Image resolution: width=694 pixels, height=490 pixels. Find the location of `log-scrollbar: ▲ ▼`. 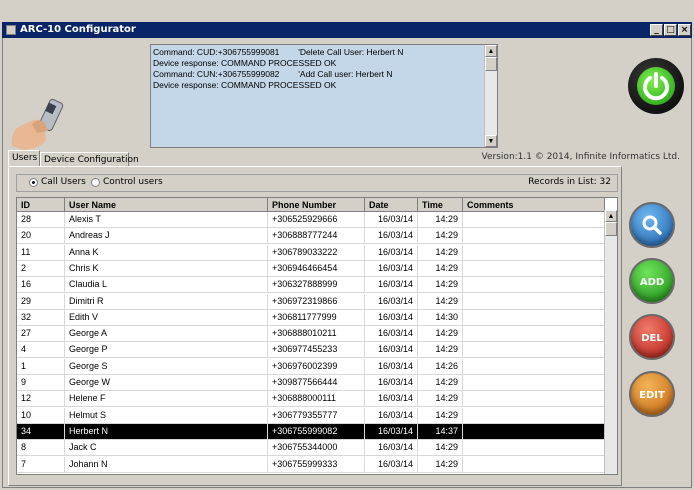

log-scrollbar: ▲ ▼ is located at coordinates (490, 96).